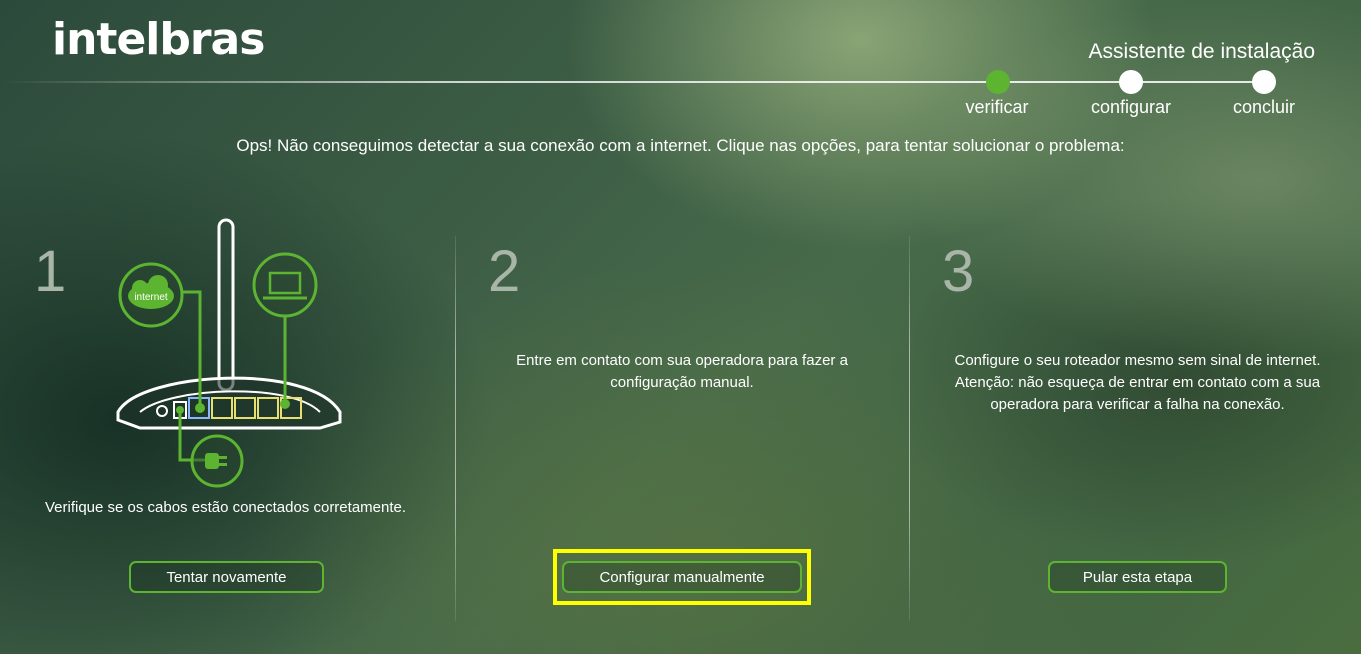 Image resolution: width=1361 pixels, height=654 pixels. I want to click on header-divider, so click(500, 82).